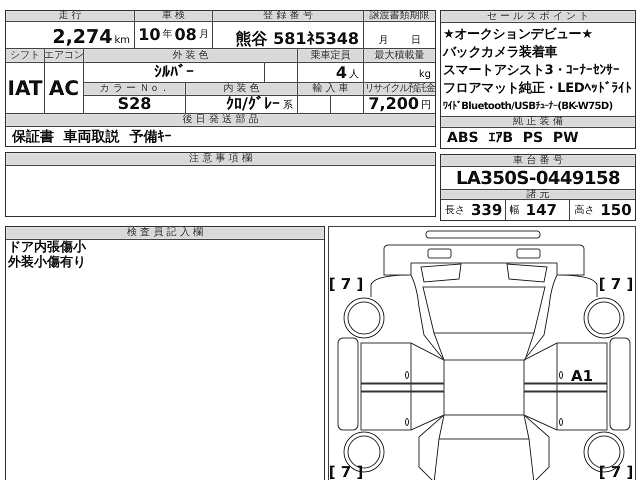  I want to click on sales-point: フロアマット純正・LEDﾍｯﾄﾞﾗｲﾄ, so click(538, 89).